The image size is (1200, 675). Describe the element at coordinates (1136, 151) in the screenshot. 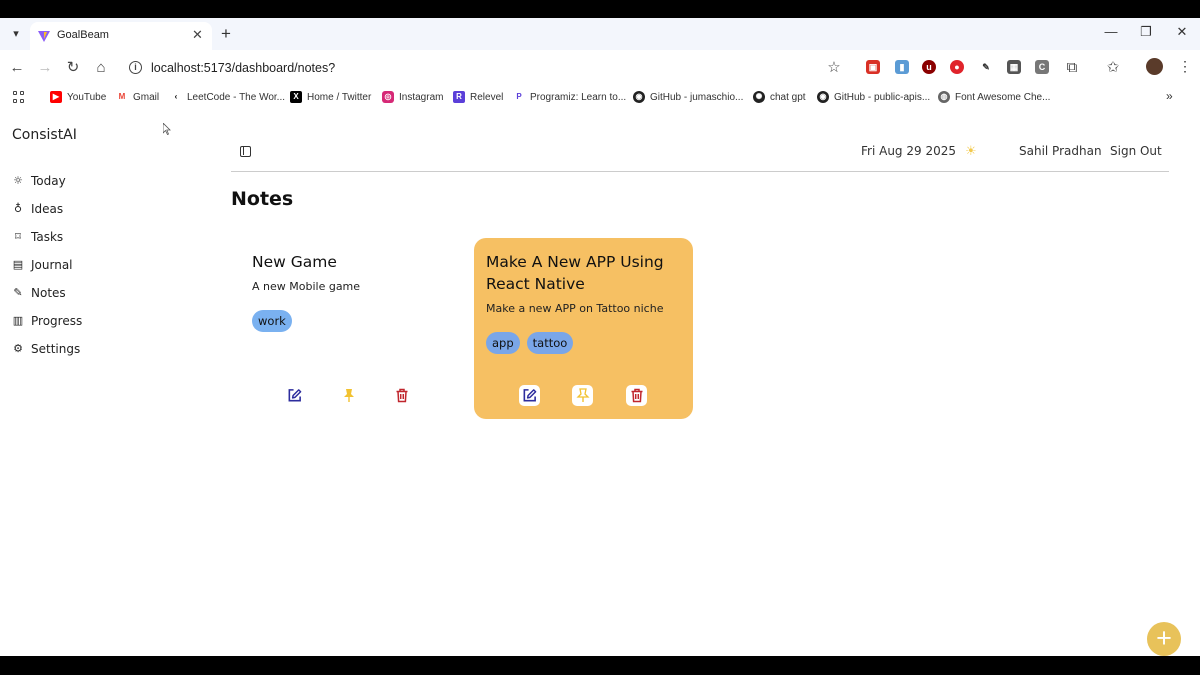

I see `sign-out-button: Sign Out` at that location.